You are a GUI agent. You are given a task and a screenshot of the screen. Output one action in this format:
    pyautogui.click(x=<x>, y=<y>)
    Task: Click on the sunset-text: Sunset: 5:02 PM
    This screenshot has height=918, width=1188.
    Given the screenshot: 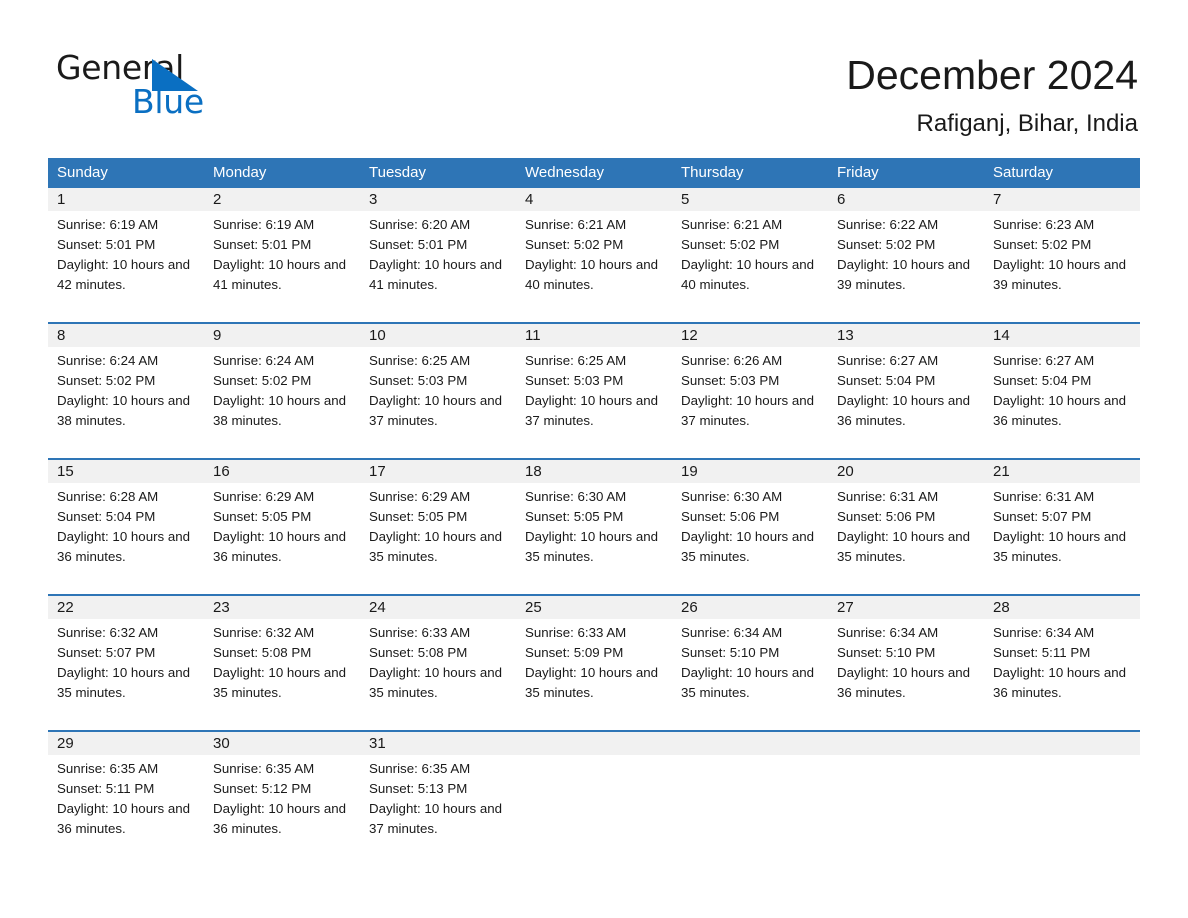 What is the action you would take?
    pyautogui.click(x=106, y=380)
    